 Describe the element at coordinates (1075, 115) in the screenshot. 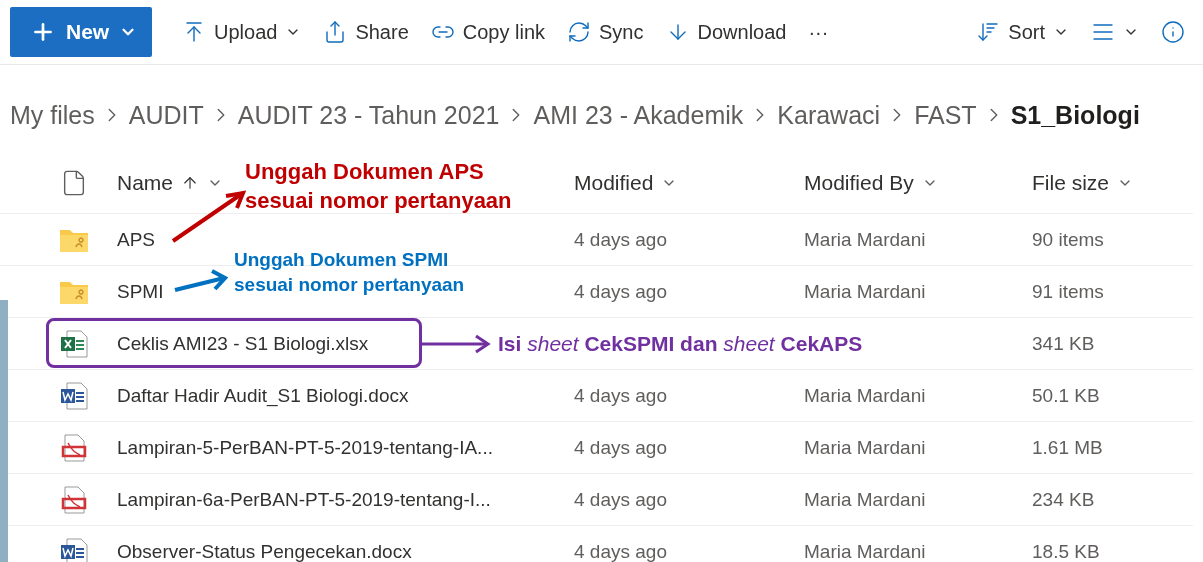

I see `breadcrumb-link: S1_Biologi` at that location.